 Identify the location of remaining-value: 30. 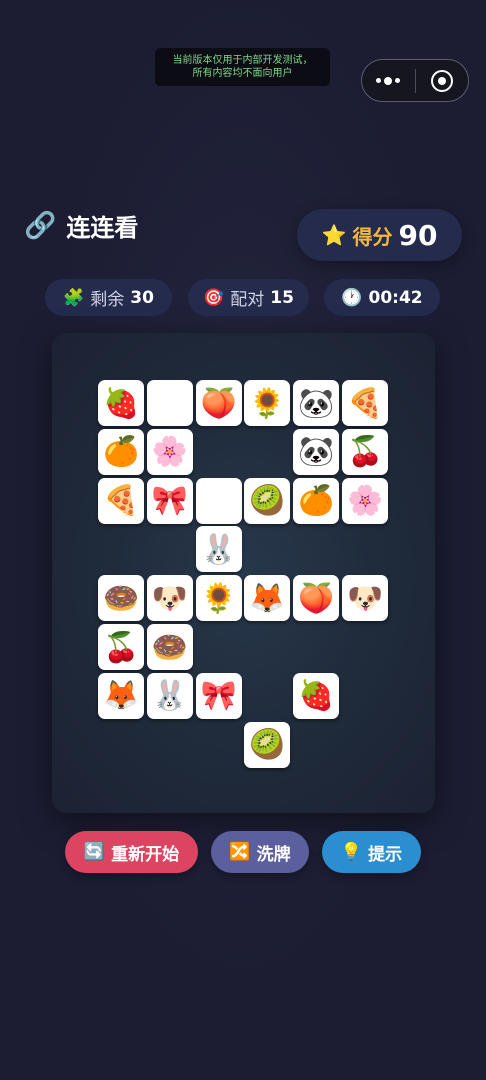
(142, 297).